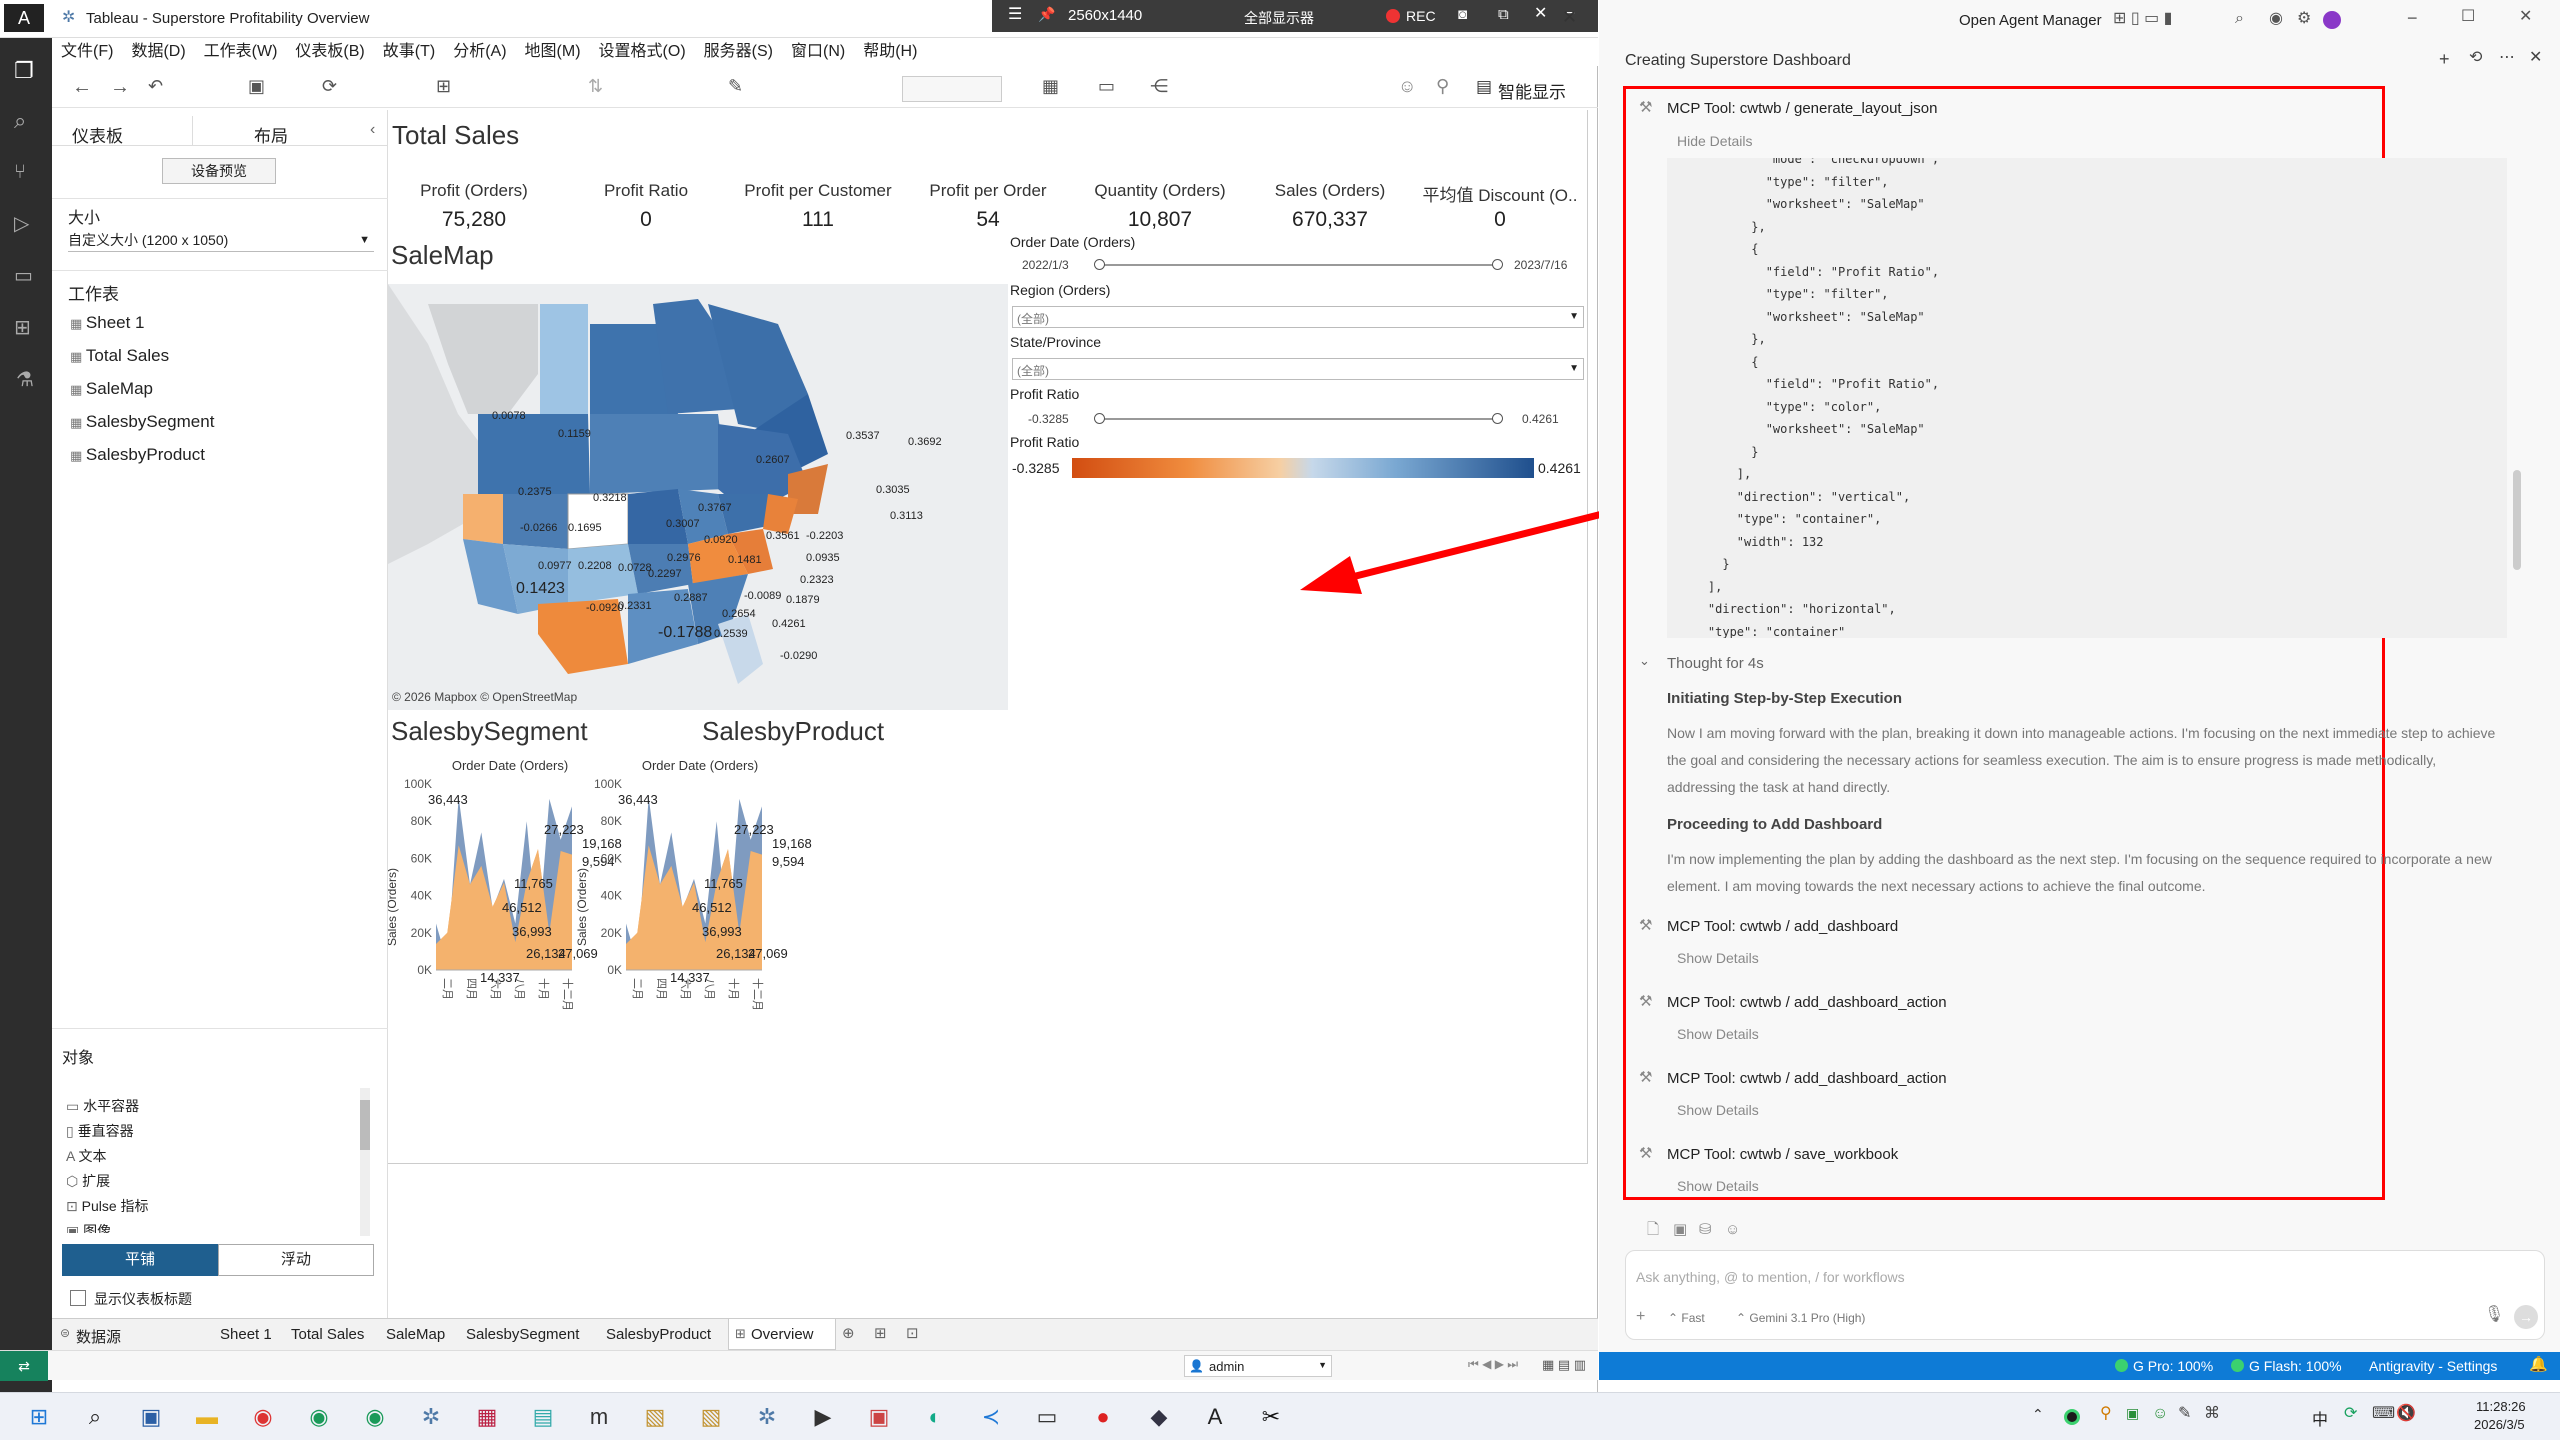  Describe the element at coordinates (158, 52) in the screenshot. I see `menu-data: 数据(D)` at that location.